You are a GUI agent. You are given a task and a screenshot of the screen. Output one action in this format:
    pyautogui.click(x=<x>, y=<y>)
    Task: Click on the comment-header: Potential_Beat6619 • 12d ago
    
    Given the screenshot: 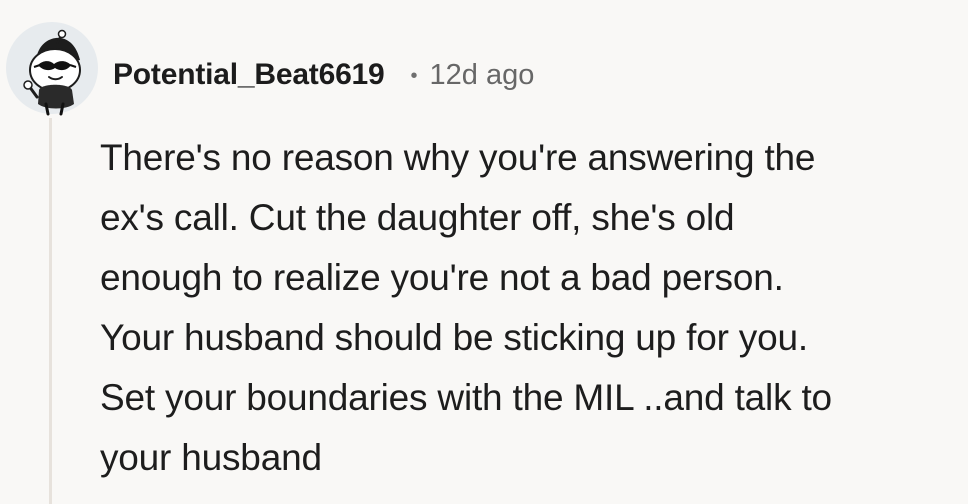 What is the action you would take?
    pyautogui.click(x=323, y=75)
    